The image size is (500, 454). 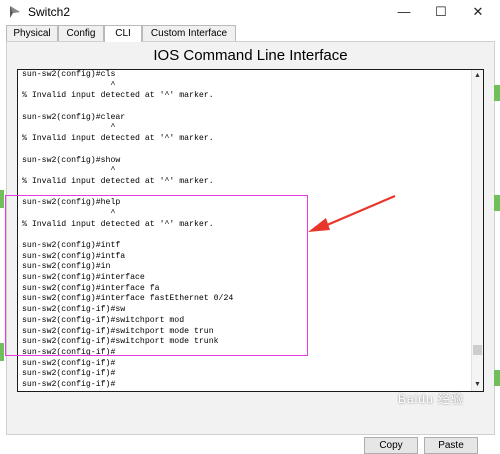 What do you see at coordinates (15, 12) in the screenshot?
I see `app-icon` at bounding box center [15, 12].